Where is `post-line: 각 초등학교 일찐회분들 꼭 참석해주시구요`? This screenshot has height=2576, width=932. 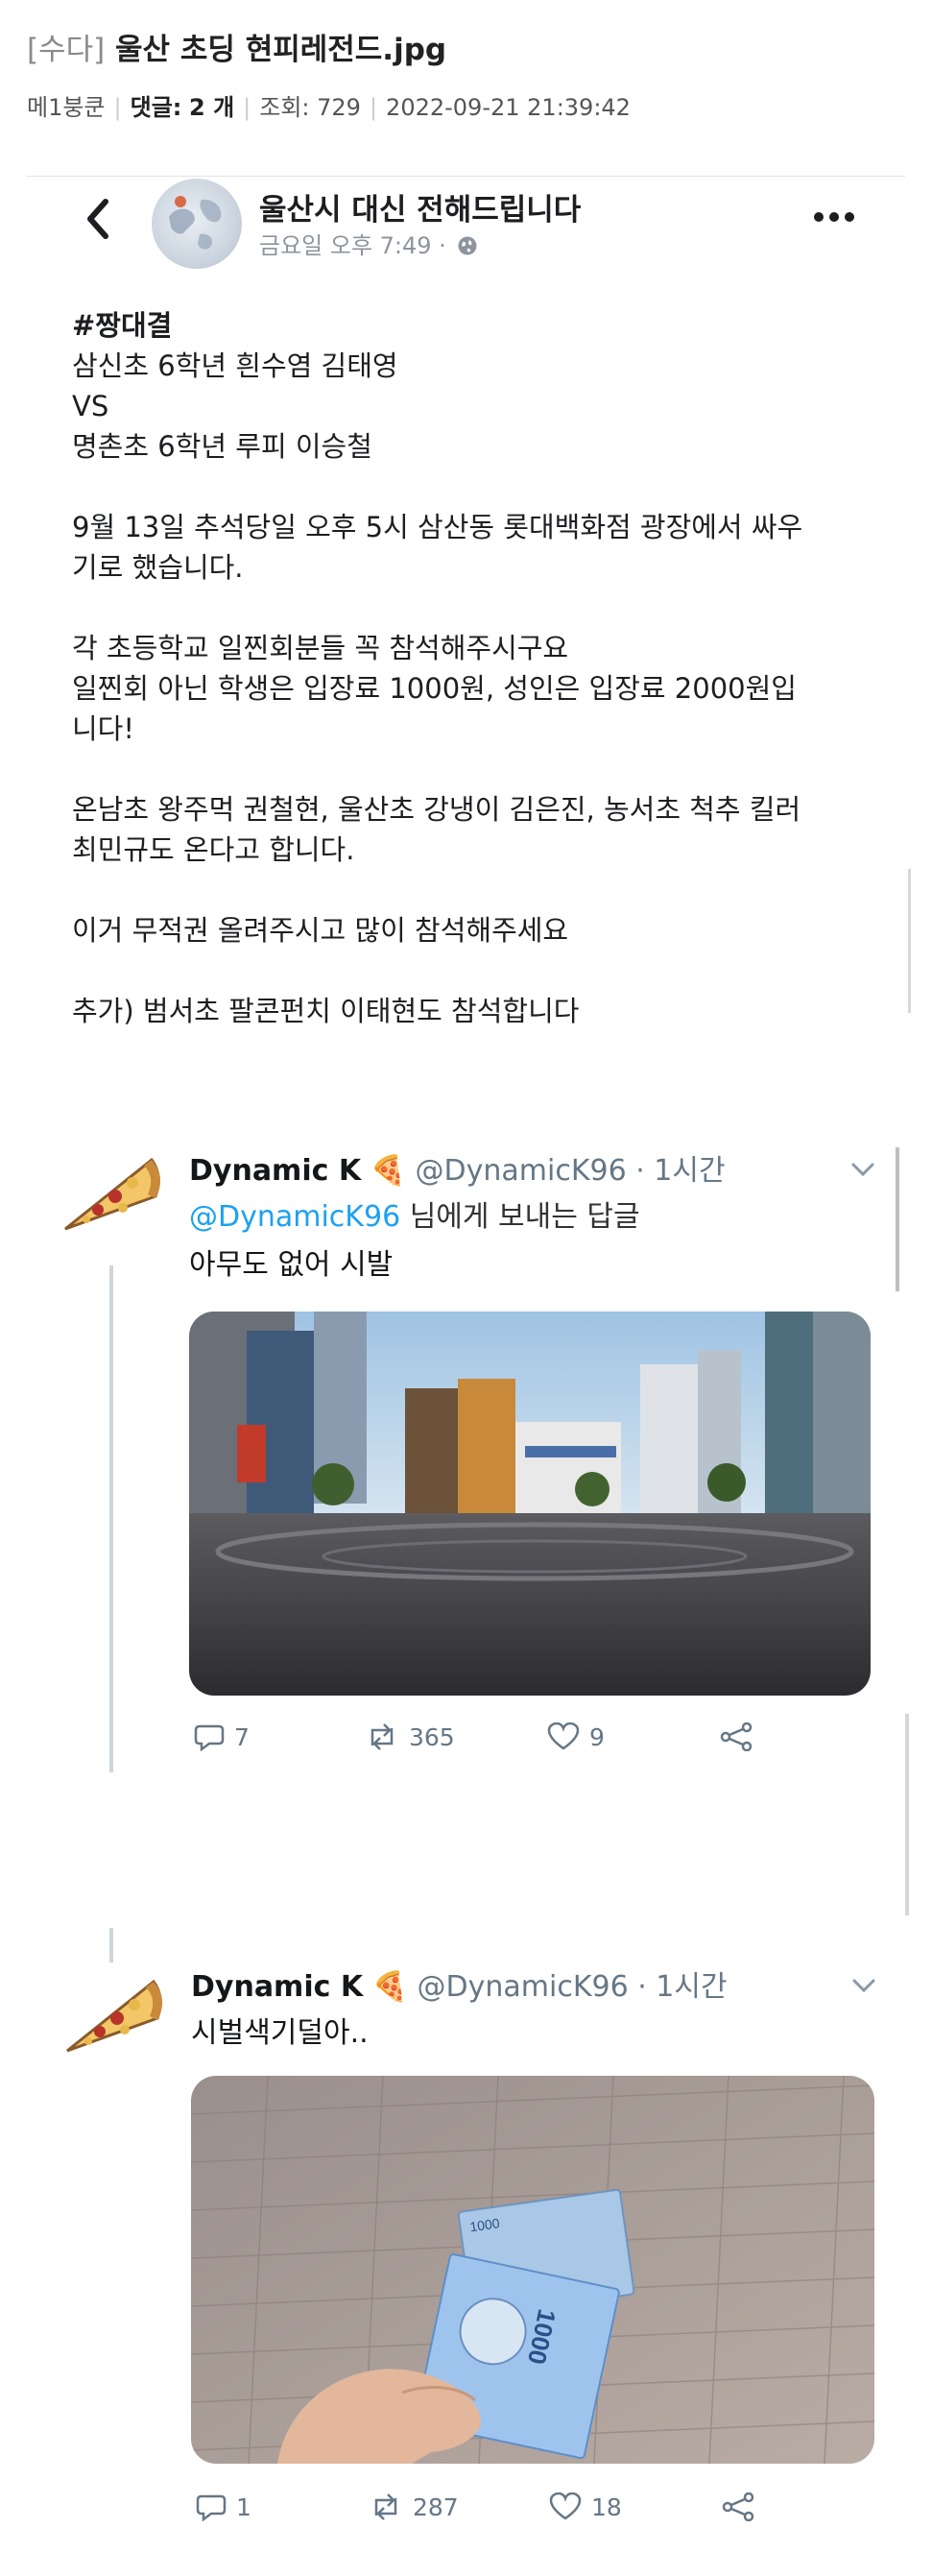
post-line: 각 초등학교 일찐회분들 꼭 참석해주시구요 is located at coordinates (320, 648).